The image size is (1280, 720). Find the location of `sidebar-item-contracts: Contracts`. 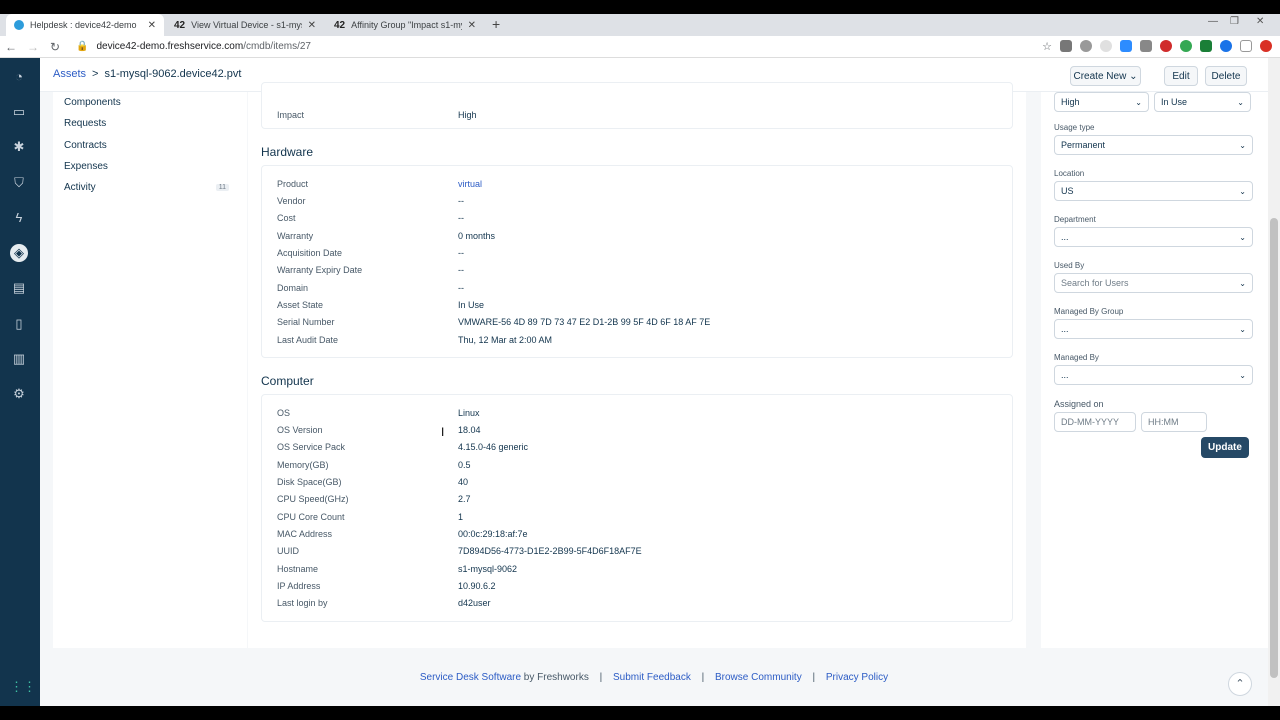

sidebar-item-contracts: Contracts is located at coordinates (85, 145).